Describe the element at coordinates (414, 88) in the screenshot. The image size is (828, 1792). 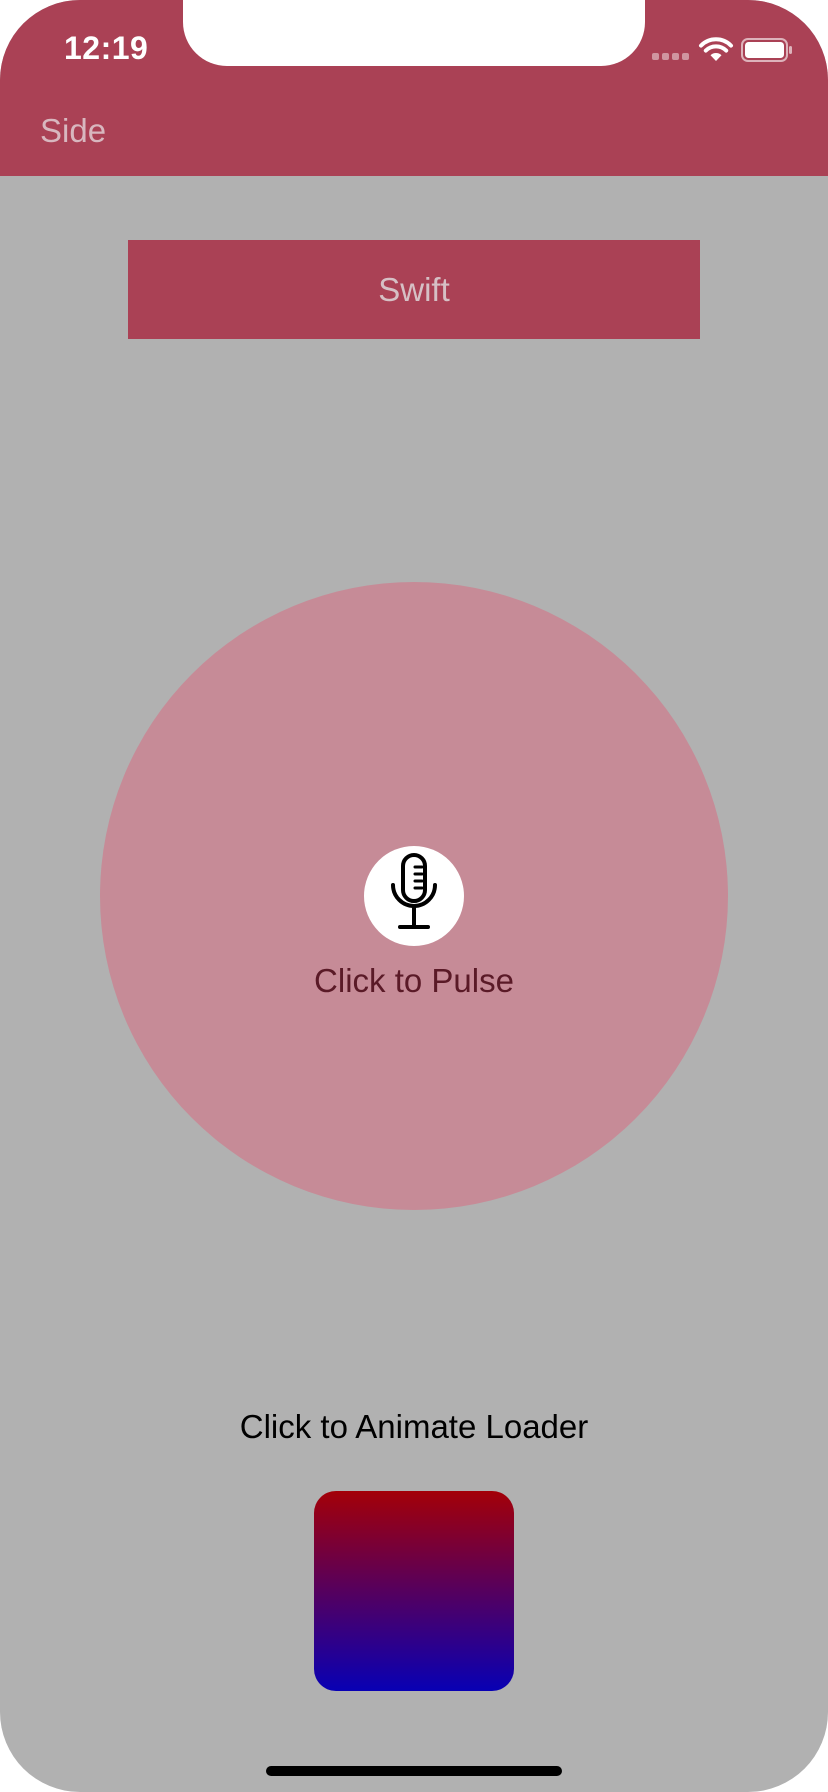
I see `navigation-header: 12:19 Side` at that location.